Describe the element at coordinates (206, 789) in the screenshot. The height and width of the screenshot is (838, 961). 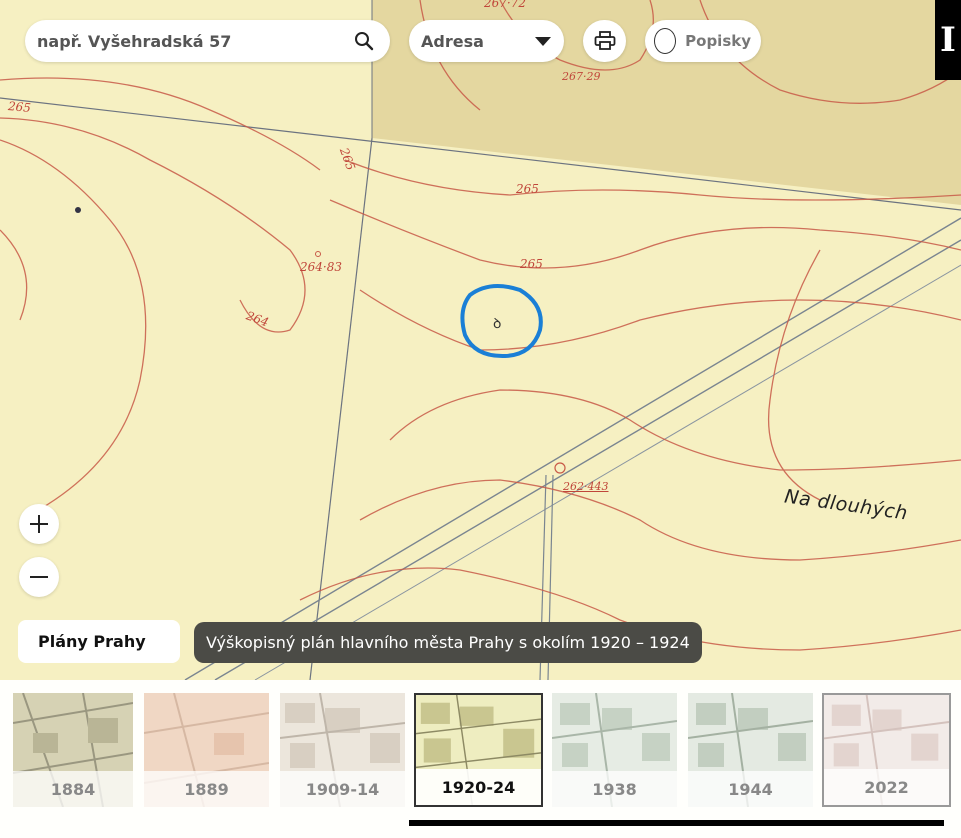
I see `timeline-year: 1889` at that location.